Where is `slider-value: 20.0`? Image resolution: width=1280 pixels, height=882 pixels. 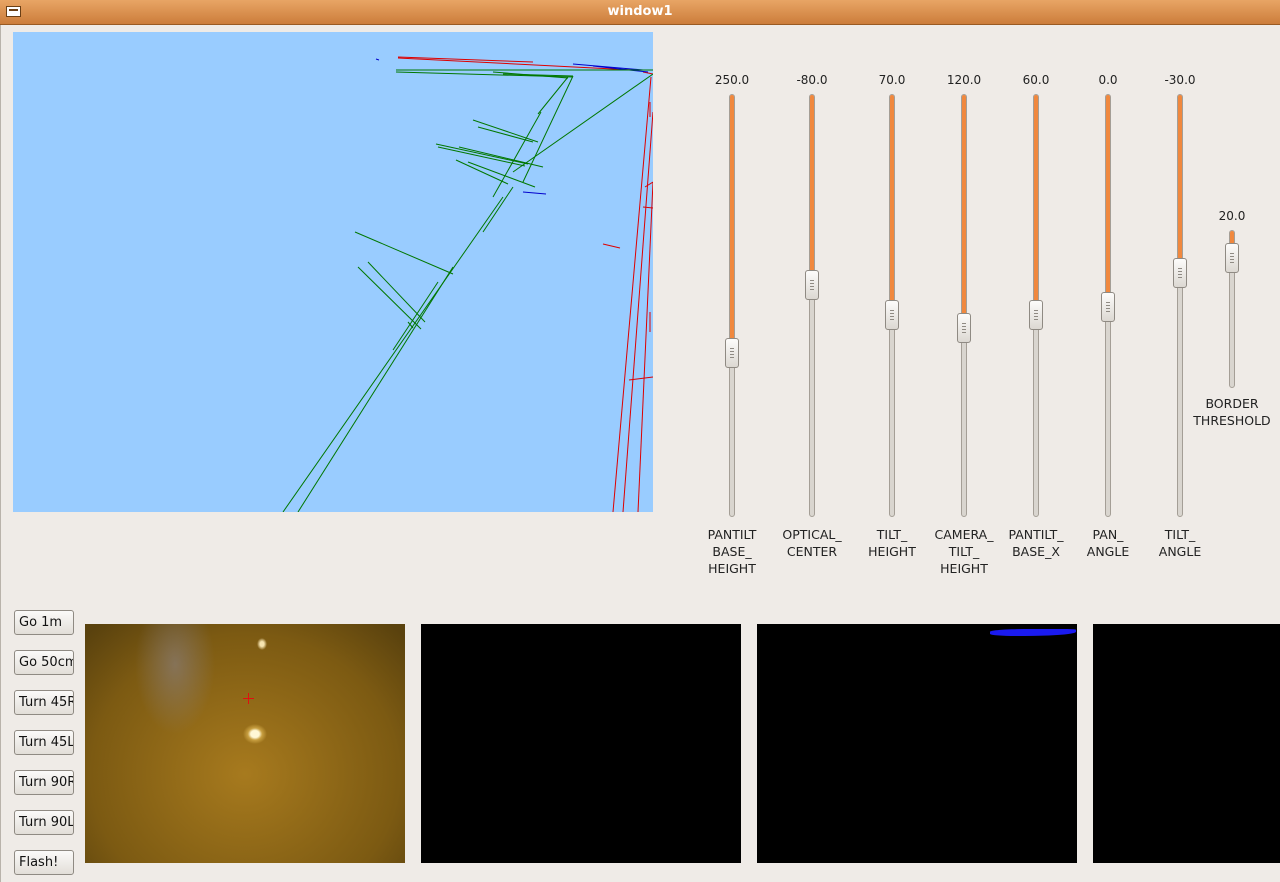
slider-value: 20.0 is located at coordinates (1232, 216).